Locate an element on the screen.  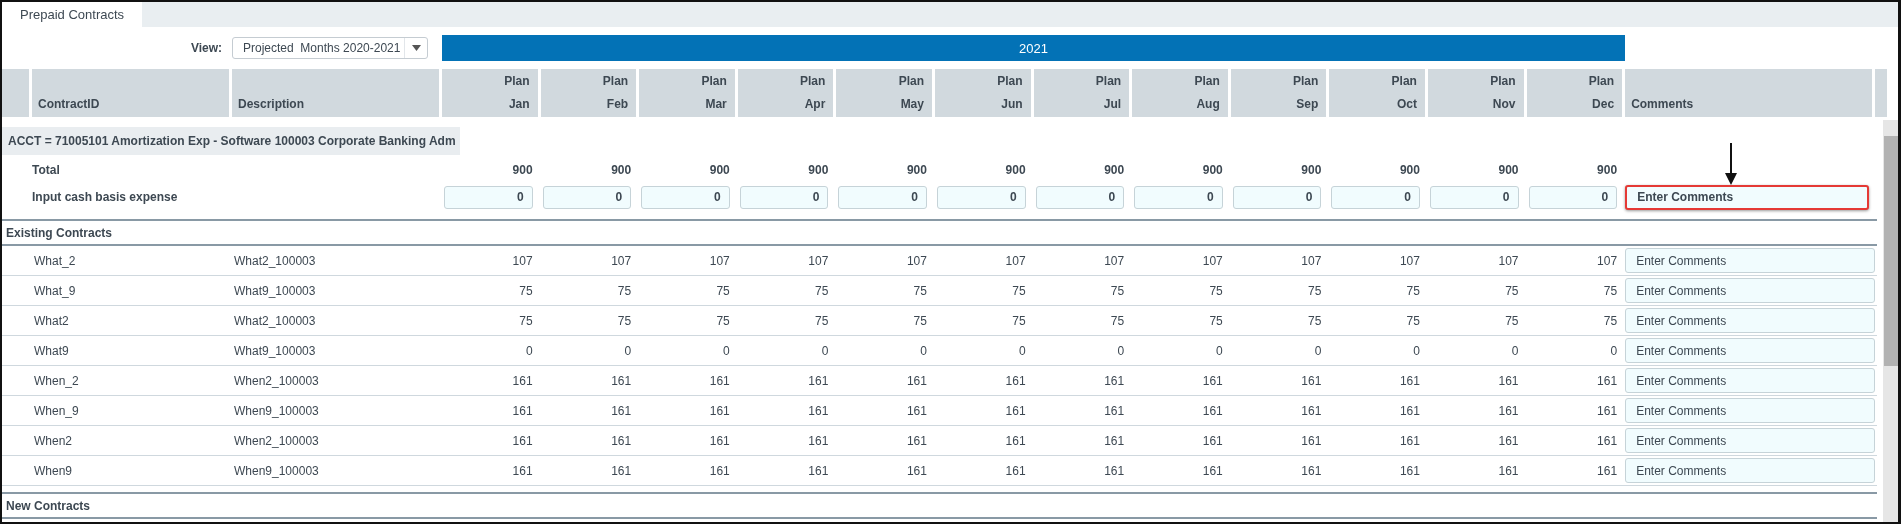
column-header: Plan Aug is located at coordinates (1181, 93).